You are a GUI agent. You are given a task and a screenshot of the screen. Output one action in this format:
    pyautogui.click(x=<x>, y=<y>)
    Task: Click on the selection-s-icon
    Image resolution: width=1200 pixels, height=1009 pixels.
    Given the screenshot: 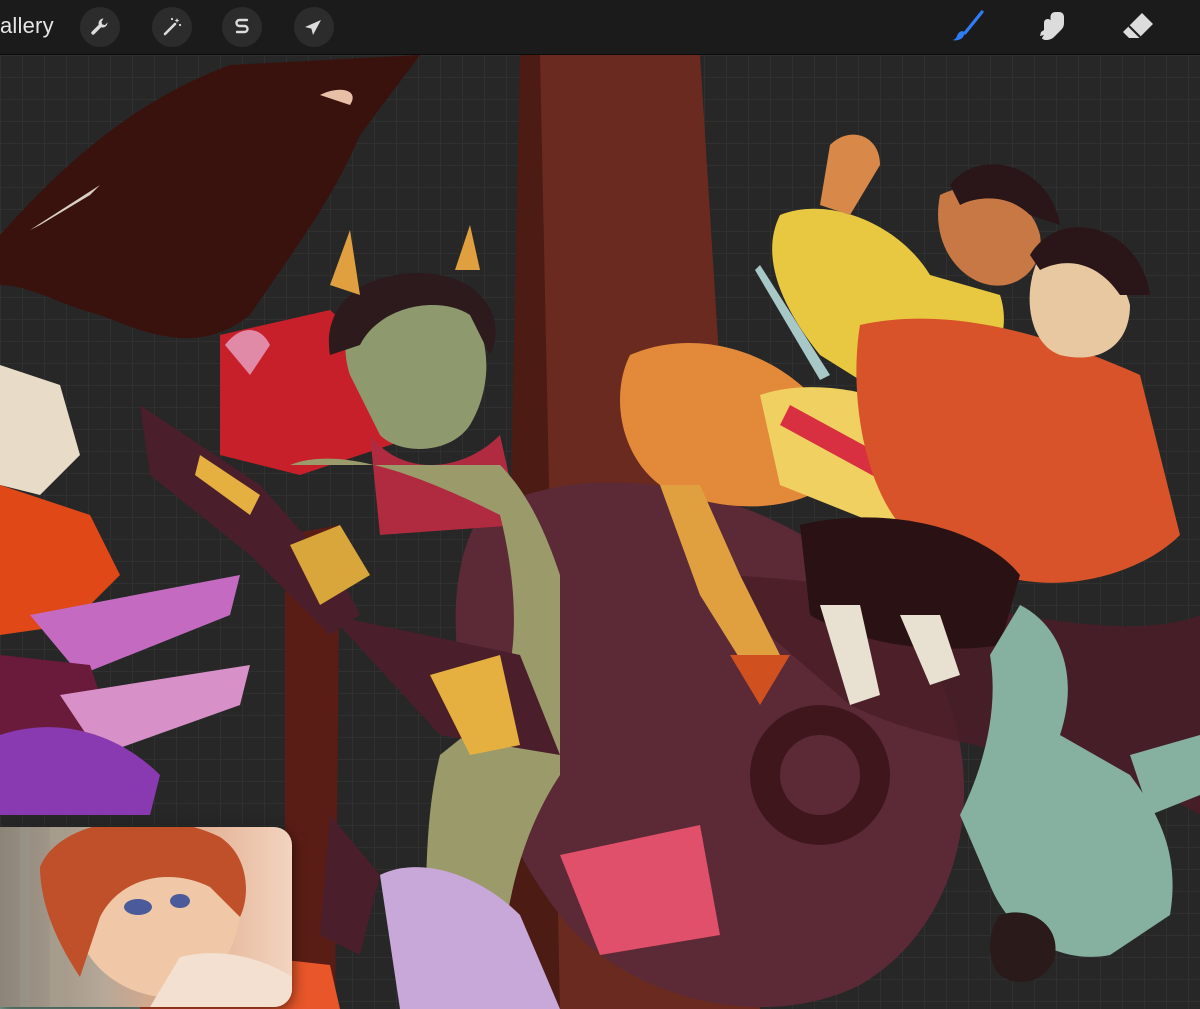 What is the action you would take?
    pyautogui.click(x=242, y=26)
    